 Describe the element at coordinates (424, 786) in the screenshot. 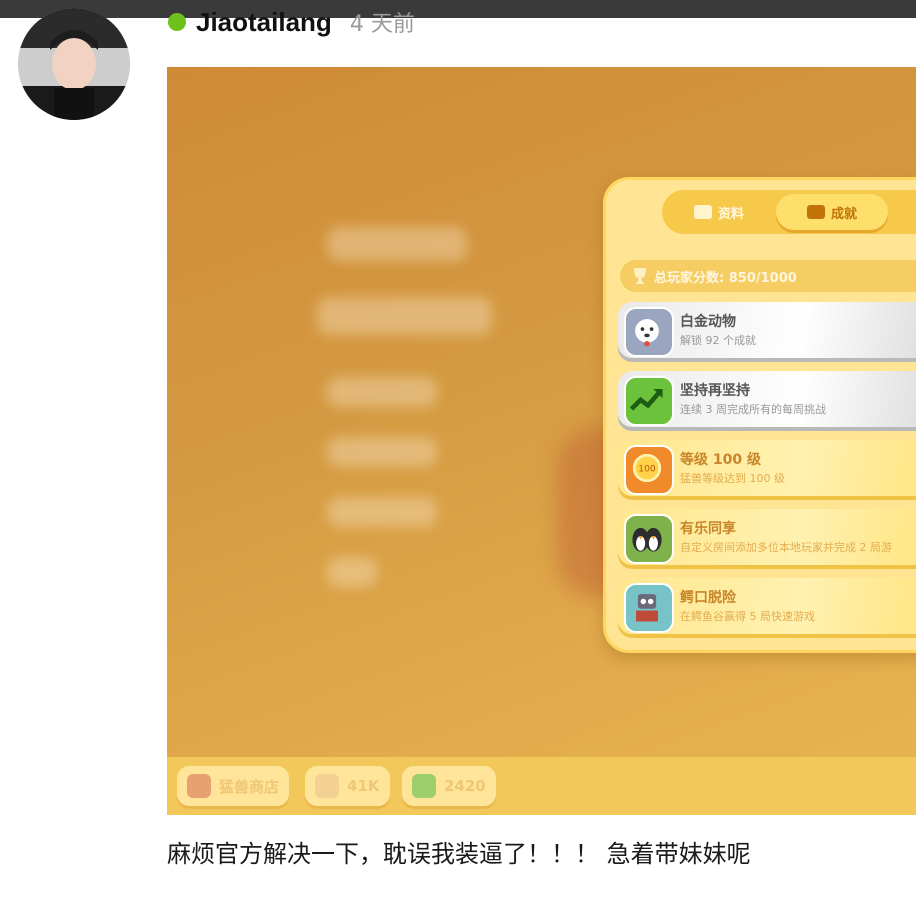

I see `cash-icon` at that location.